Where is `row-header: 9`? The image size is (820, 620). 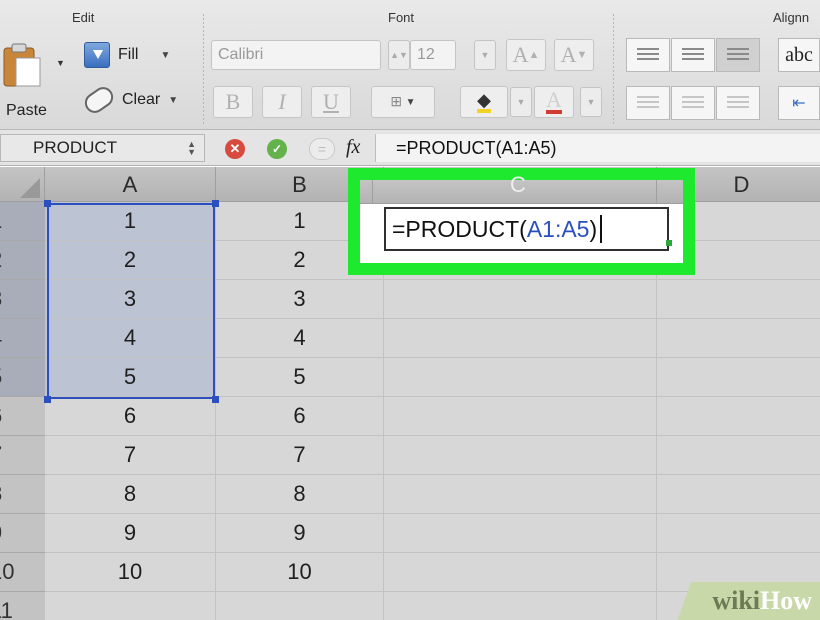
row-header: 9 is located at coordinates (22, 533).